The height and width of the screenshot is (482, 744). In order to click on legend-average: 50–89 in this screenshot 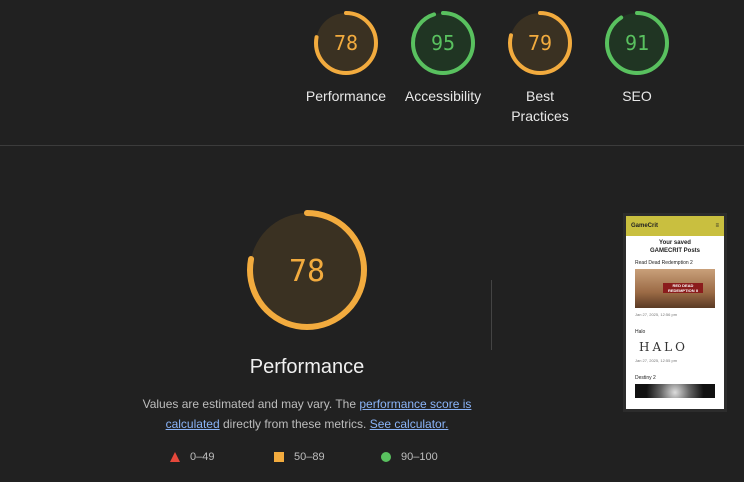, I will do `click(299, 457)`.